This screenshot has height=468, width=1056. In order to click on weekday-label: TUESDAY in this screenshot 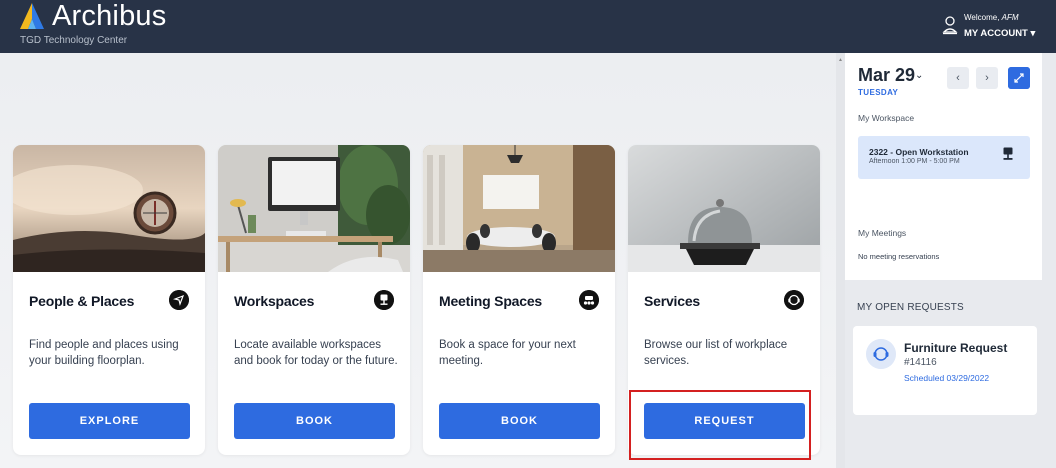, I will do `click(878, 92)`.